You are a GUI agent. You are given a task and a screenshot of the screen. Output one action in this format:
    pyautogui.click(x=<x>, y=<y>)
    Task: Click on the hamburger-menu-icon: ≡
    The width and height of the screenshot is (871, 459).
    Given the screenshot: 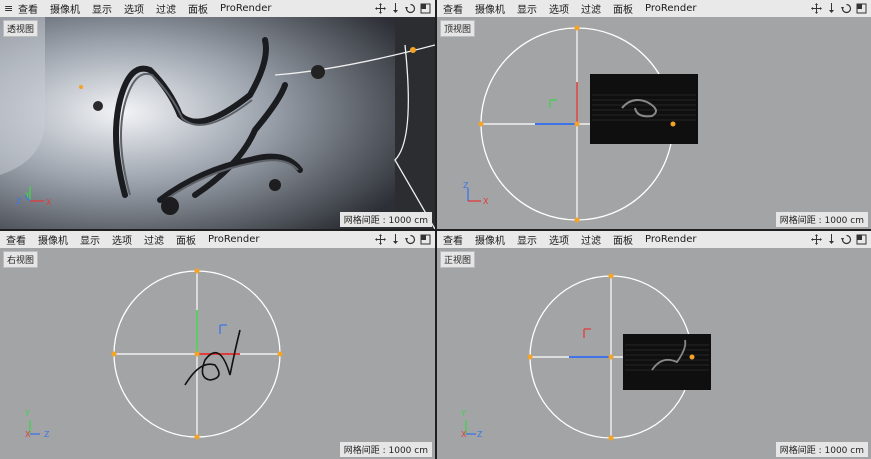 What is the action you would take?
    pyautogui.click(x=9, y=8)
    